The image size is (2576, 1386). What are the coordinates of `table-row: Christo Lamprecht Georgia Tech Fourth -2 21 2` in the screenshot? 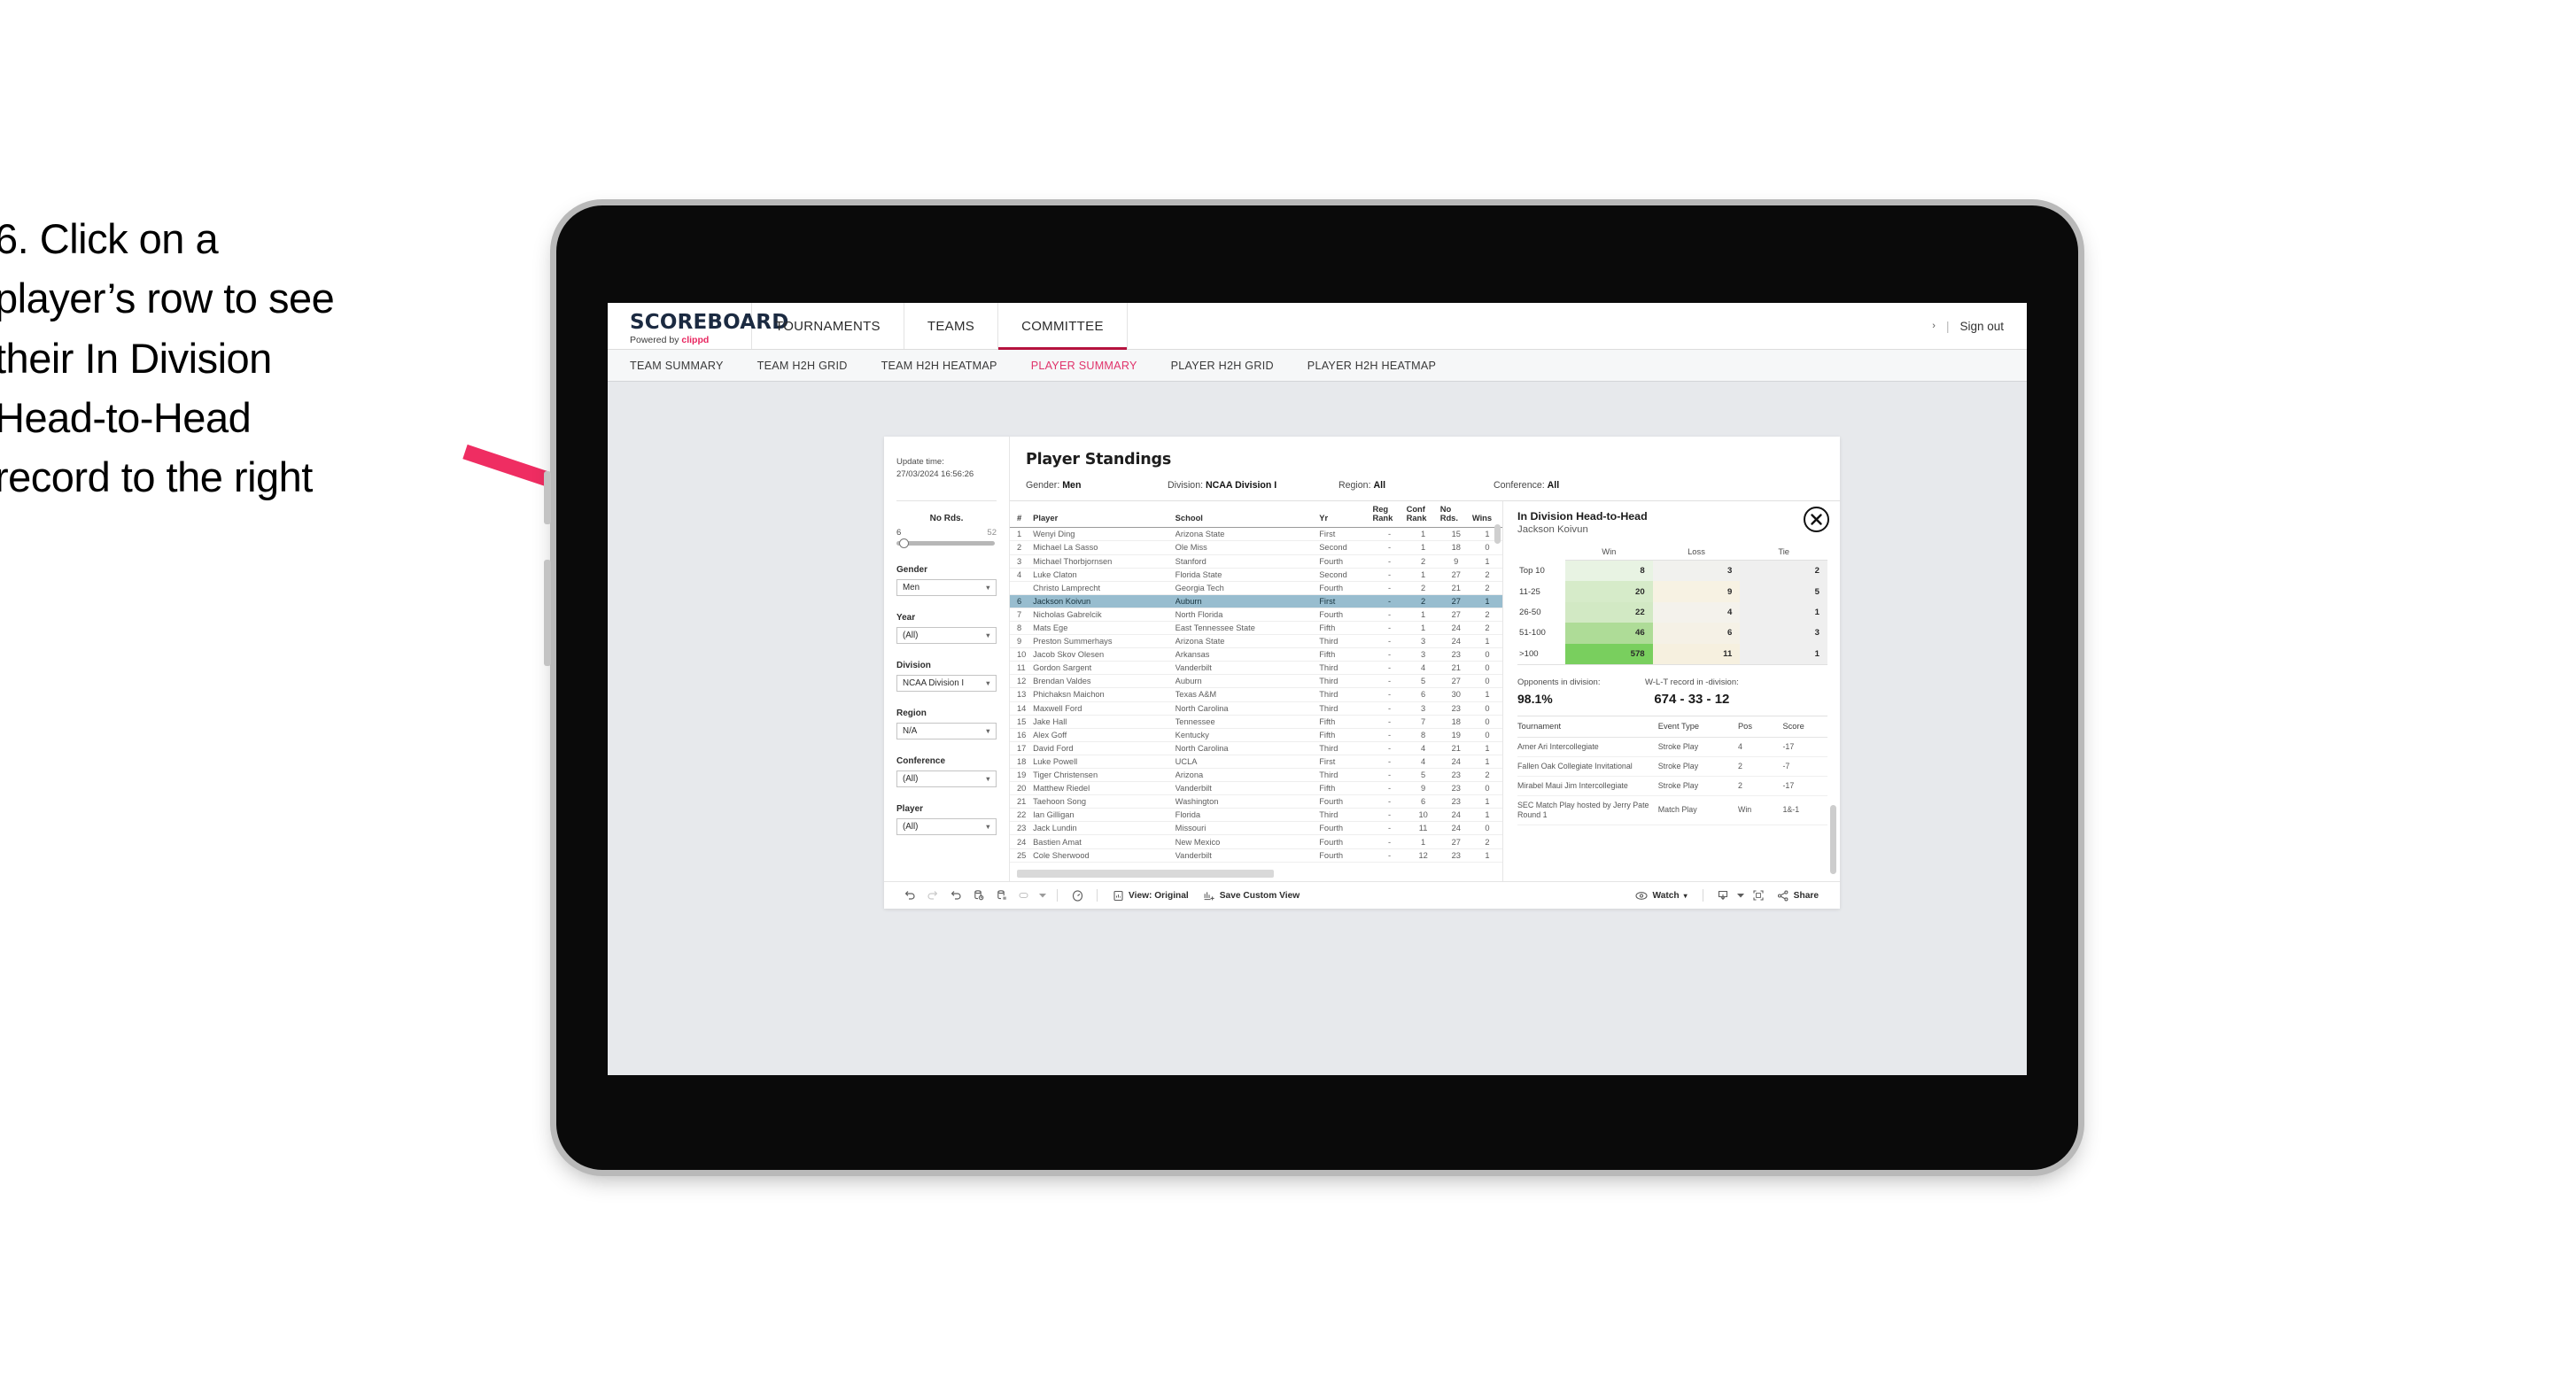 It's located at (1256, 588).